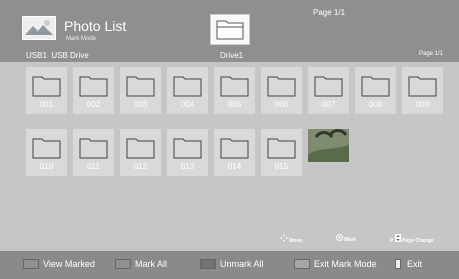 The height and width of the screenshot is (279, 459). I want to click on folder-item: 011, so click(93, 152).